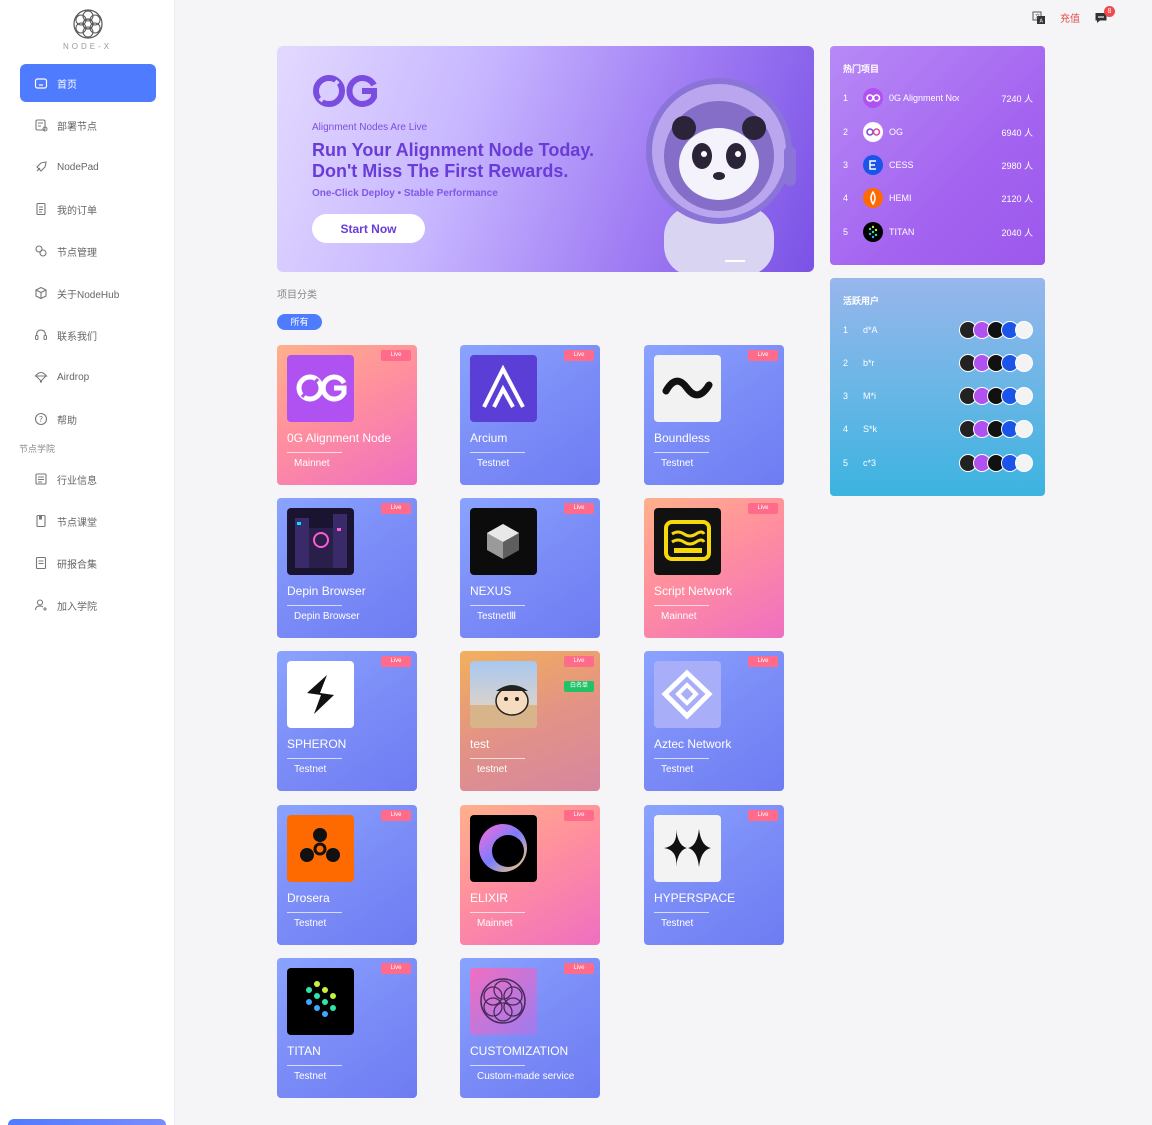 The height and width of the screenshot is (1125, 1152). What do you see at coordinates (938, 396) in the screenshot?
I see `active-user-row: 3 M*i` at bounding box center [938, 396].